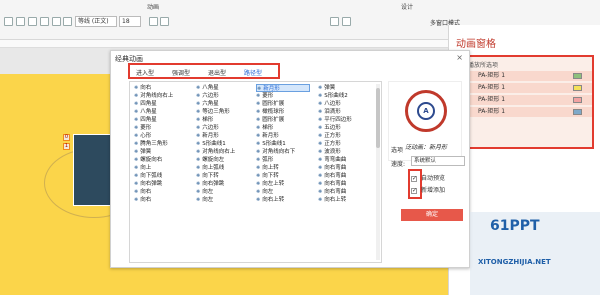 This screenshot has width=600, height=295. I want to click on effect-item: 波浪形, so click(345, 152).